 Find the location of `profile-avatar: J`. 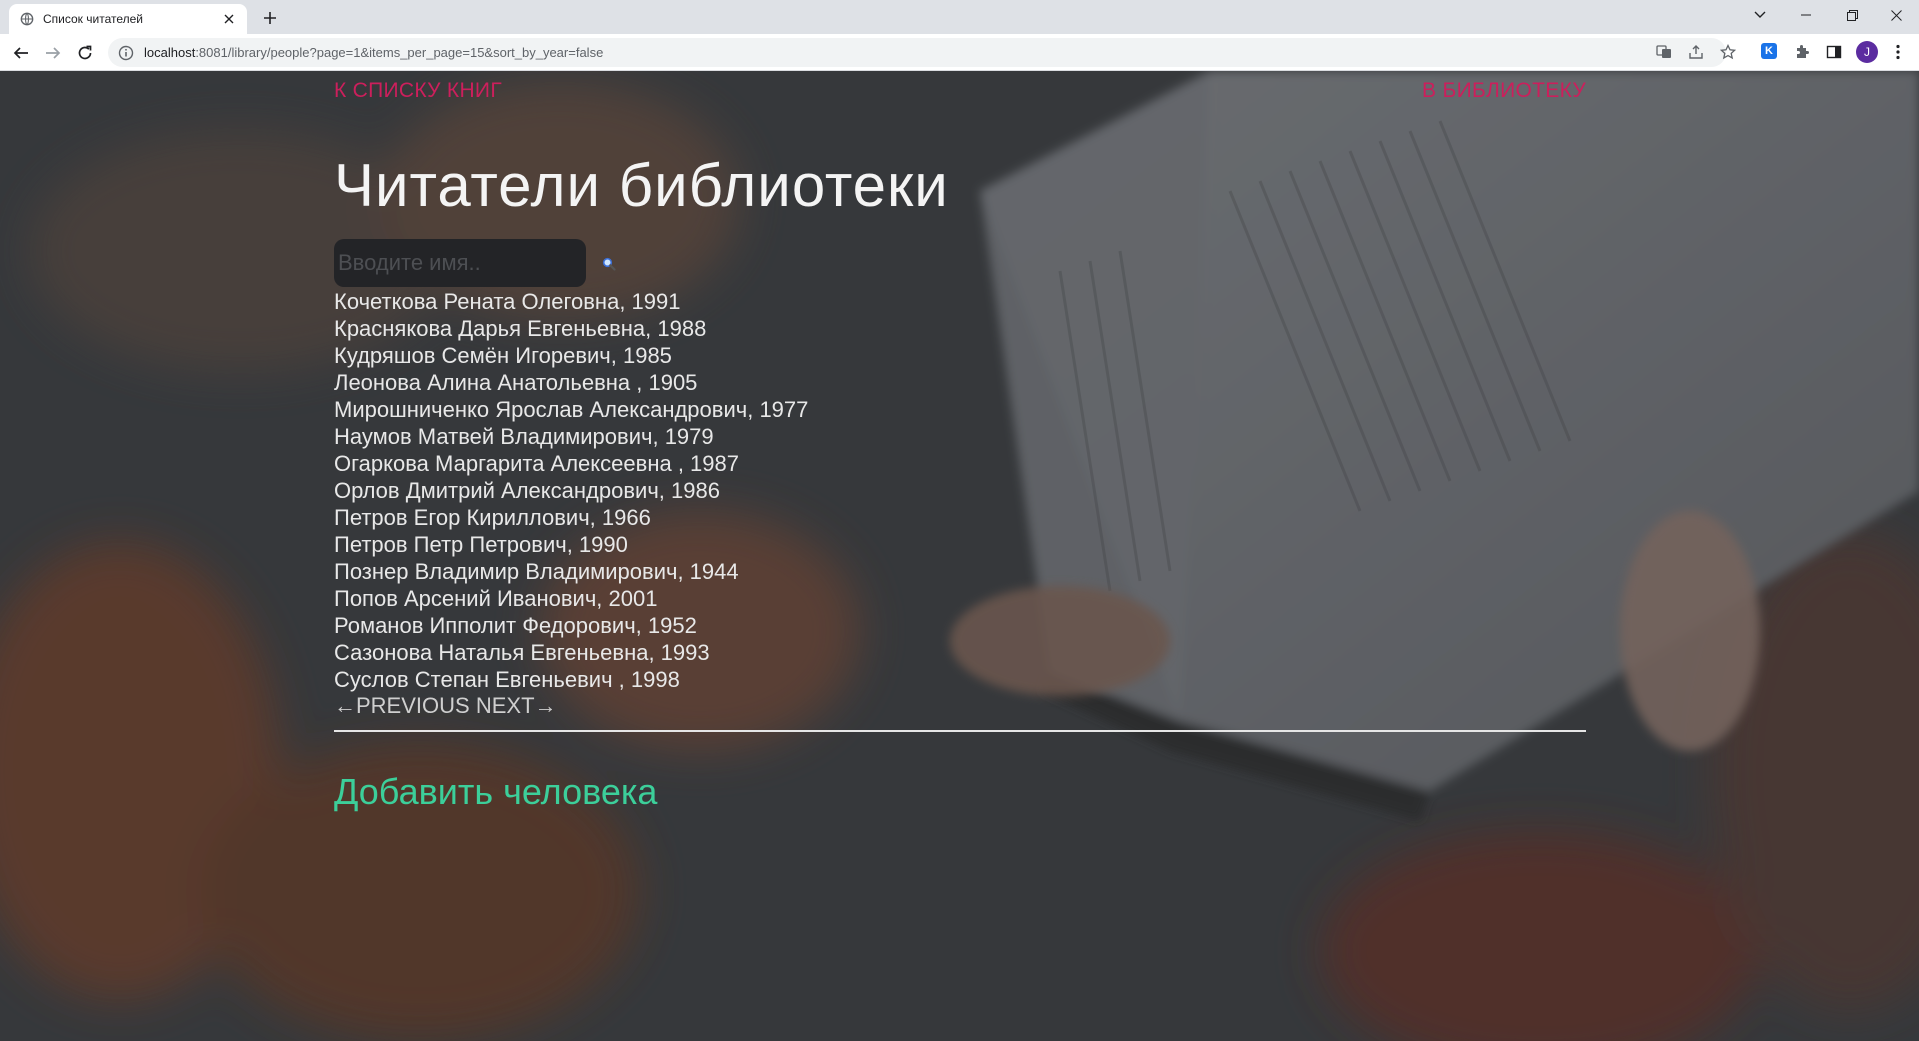

profile-avatar: J is located at coordinates (1867, 52).